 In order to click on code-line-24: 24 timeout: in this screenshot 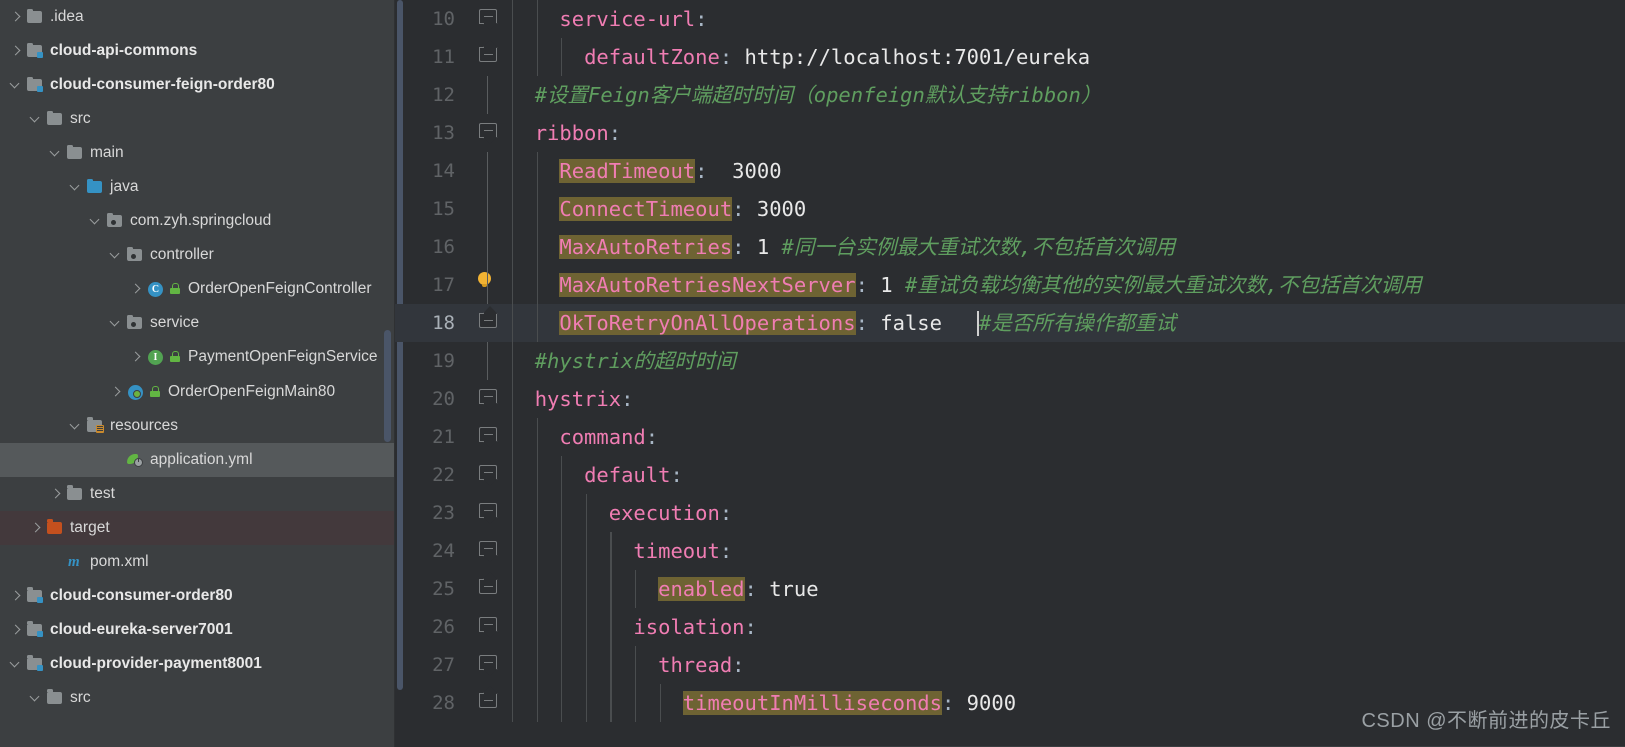, I will do `click(1010, 551)`.